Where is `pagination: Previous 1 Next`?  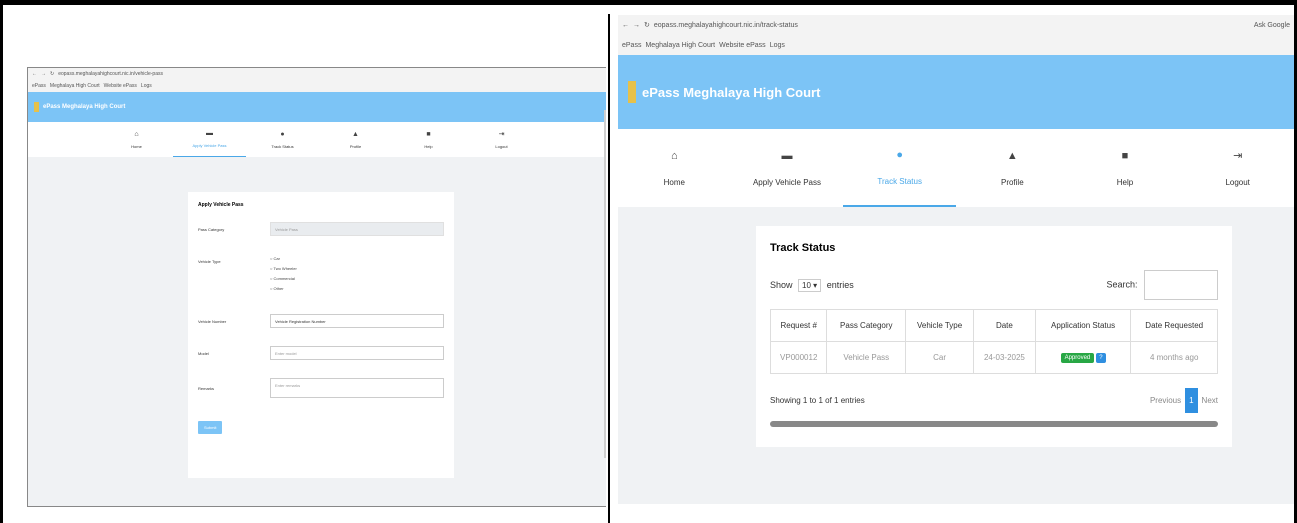
pagination: Previous 1 Next is located at coordinates (1184, 400).